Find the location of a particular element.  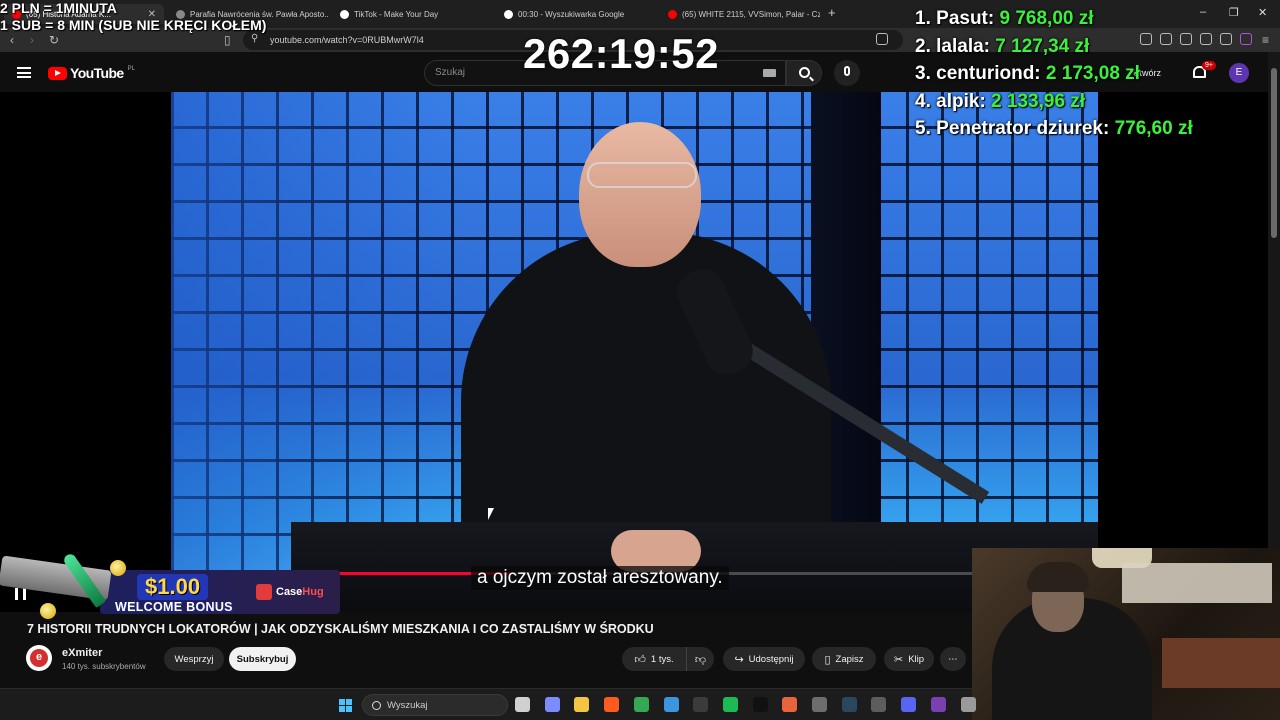

dislike-button: 👎︎ is located at coordinates (700, 659).